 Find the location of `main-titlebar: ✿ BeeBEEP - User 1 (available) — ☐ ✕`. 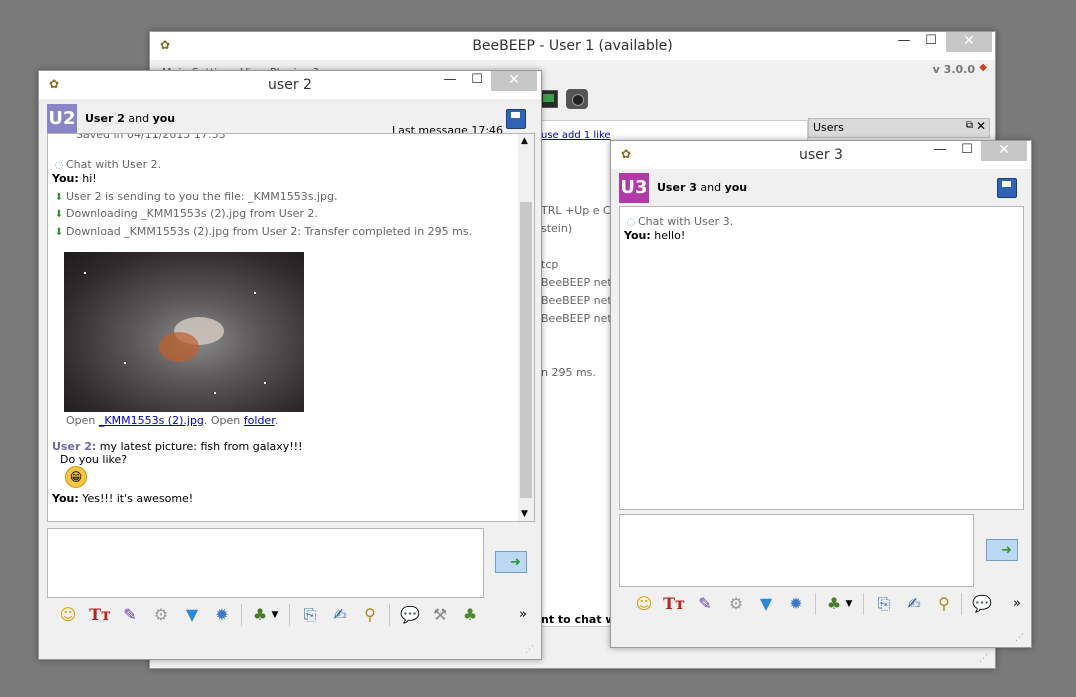

main-titlebar: ✿ BeeBEEP - User 1 (available) — ☐ ✕ is located at coordinates (572, 46).